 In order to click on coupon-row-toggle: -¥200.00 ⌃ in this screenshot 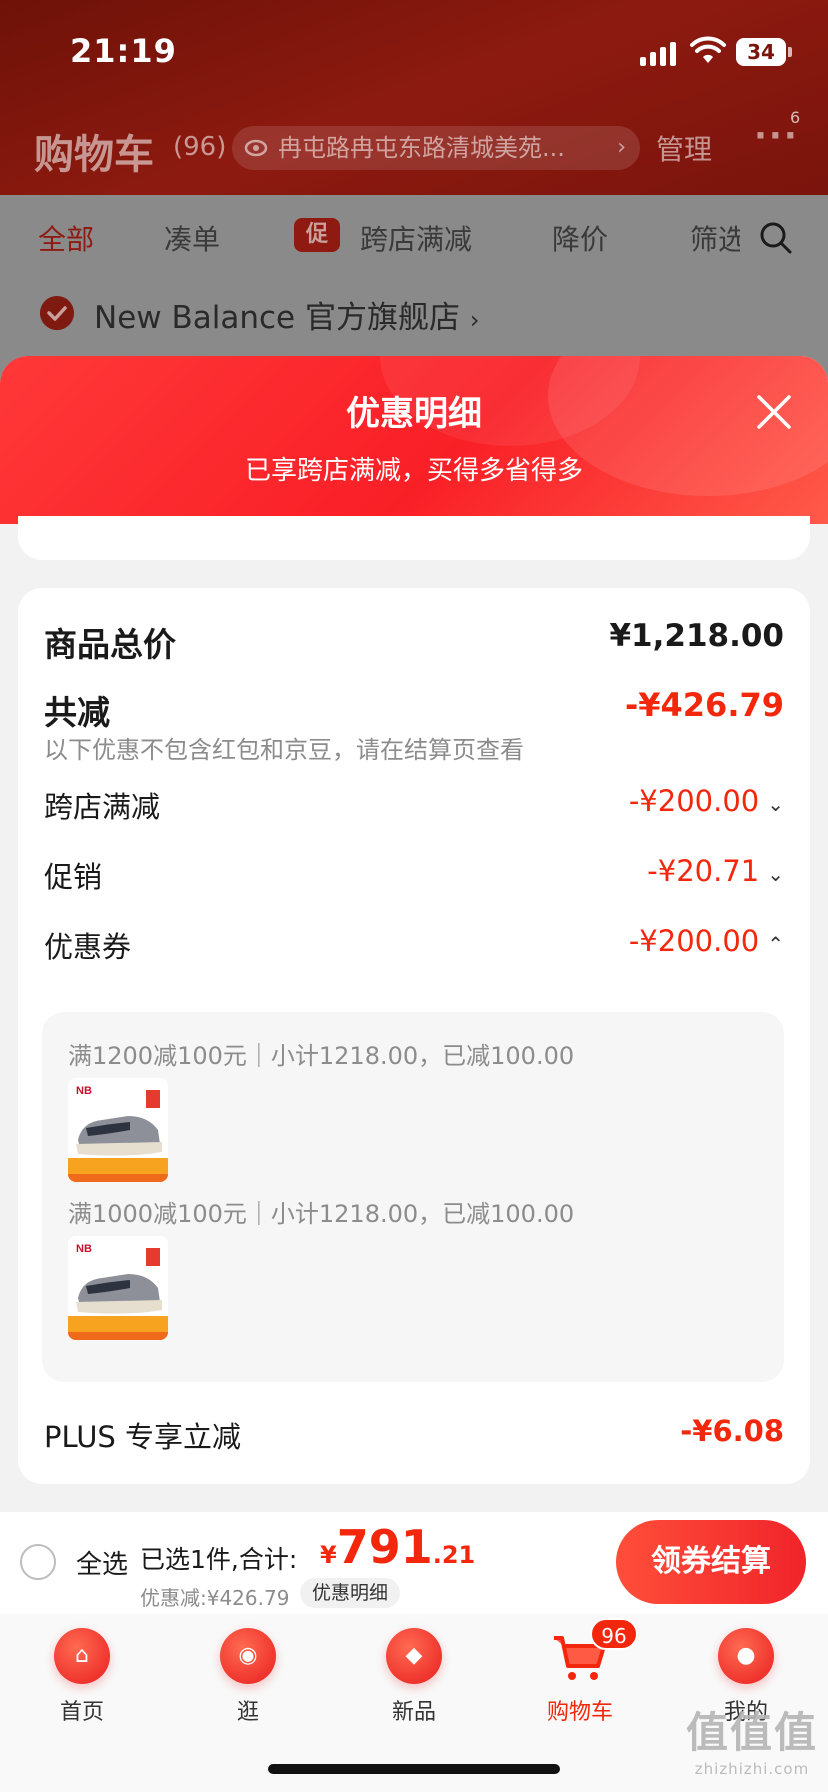, I will do `click(706, 941)`.